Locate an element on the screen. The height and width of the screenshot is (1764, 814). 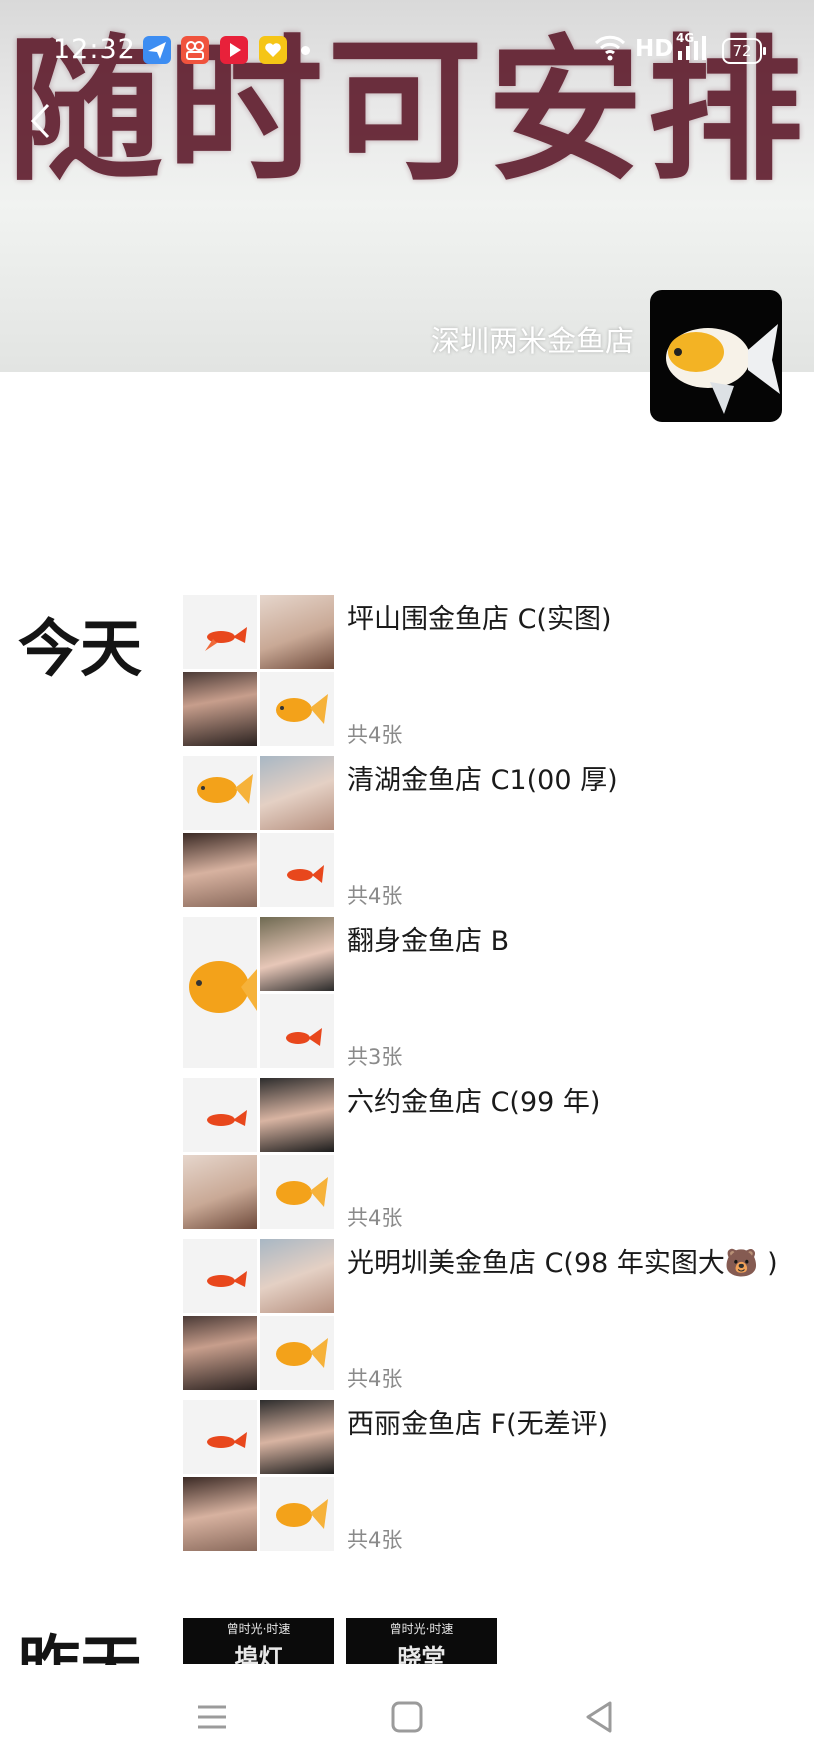
profile-avatar is located at coordinates (716, 356).